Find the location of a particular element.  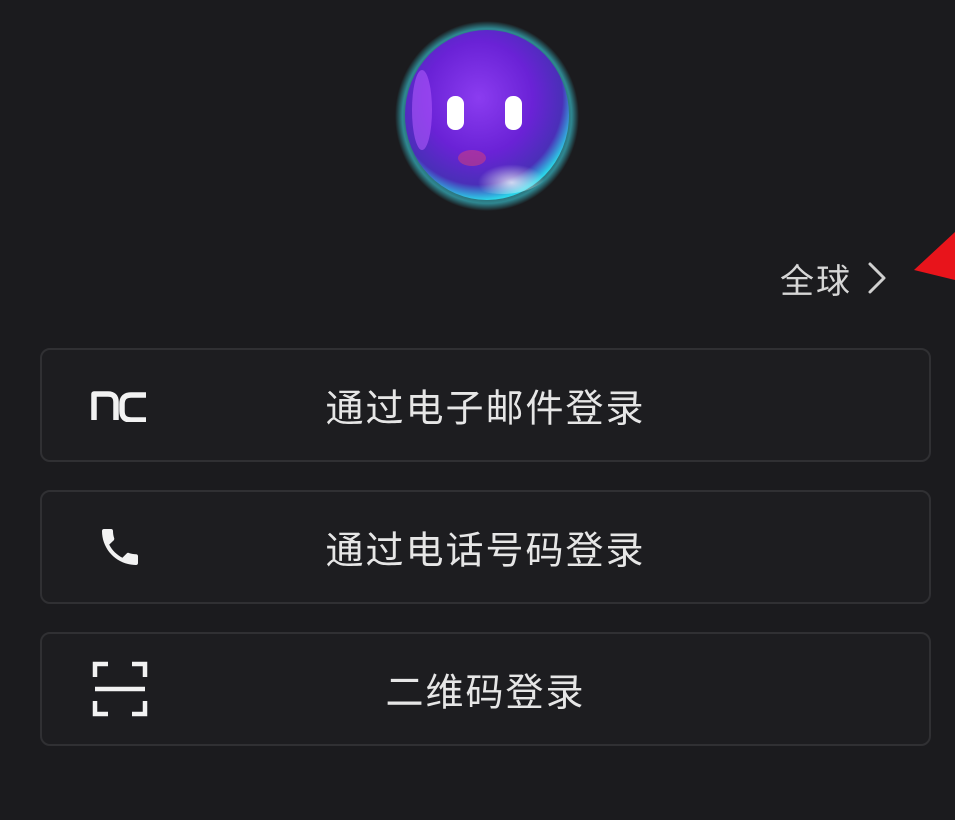

mascot-logo is located at coordinates (487, 115).